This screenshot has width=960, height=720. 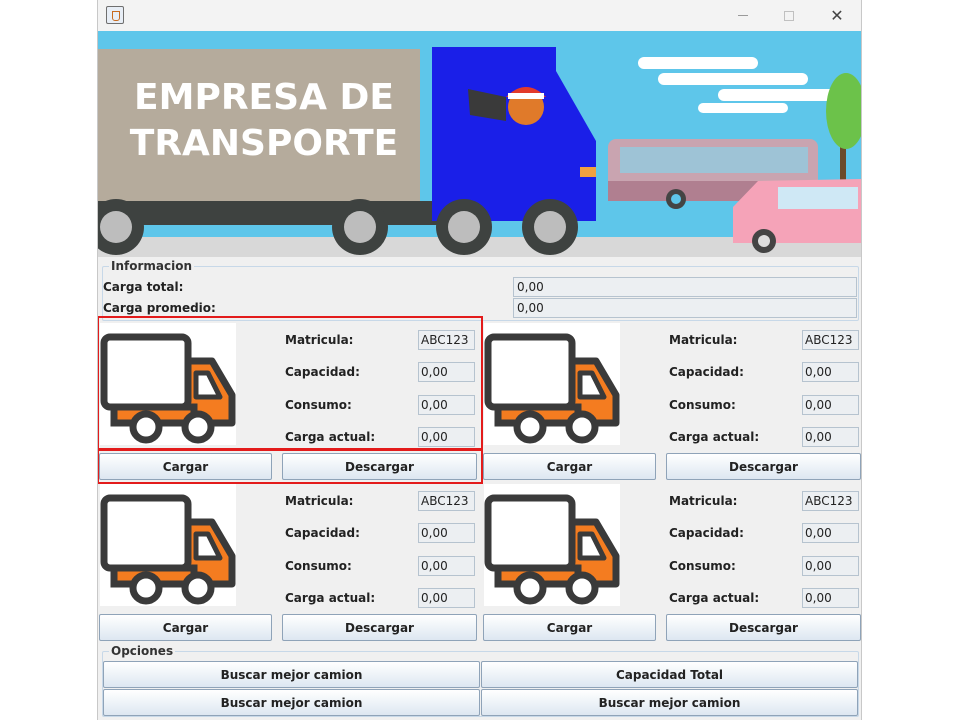 What do you see at coordinates (569, 466) in the screenshot?
I see `truck-2-cargar-button: Cargar` at bounding box center [569, 466].